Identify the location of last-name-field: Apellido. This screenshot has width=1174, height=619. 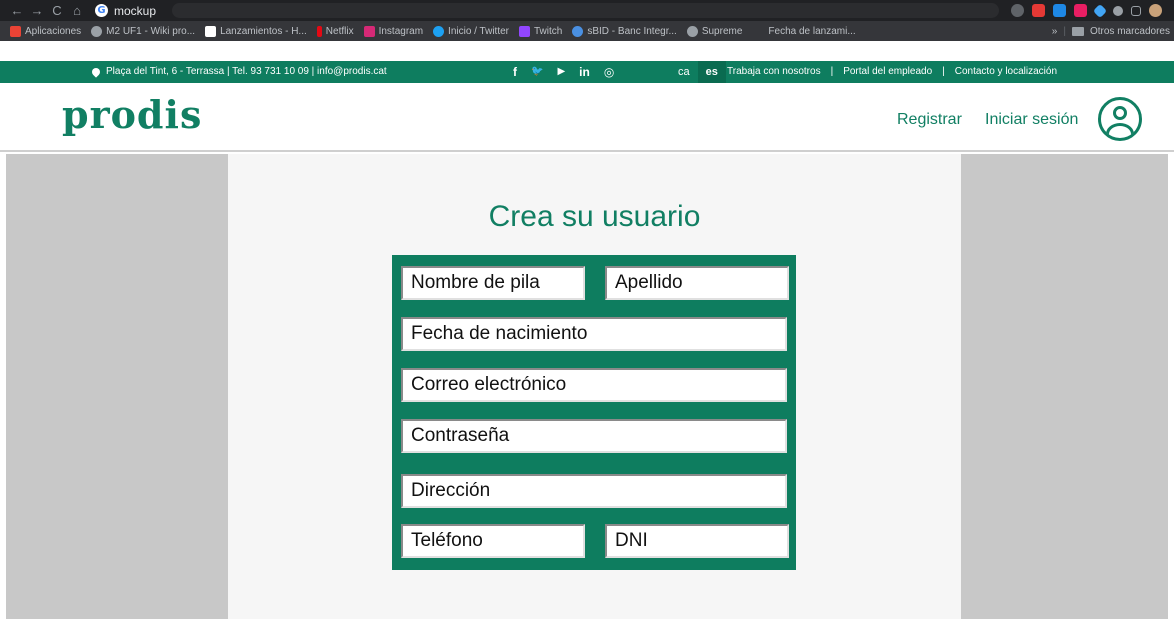
(697, 283).